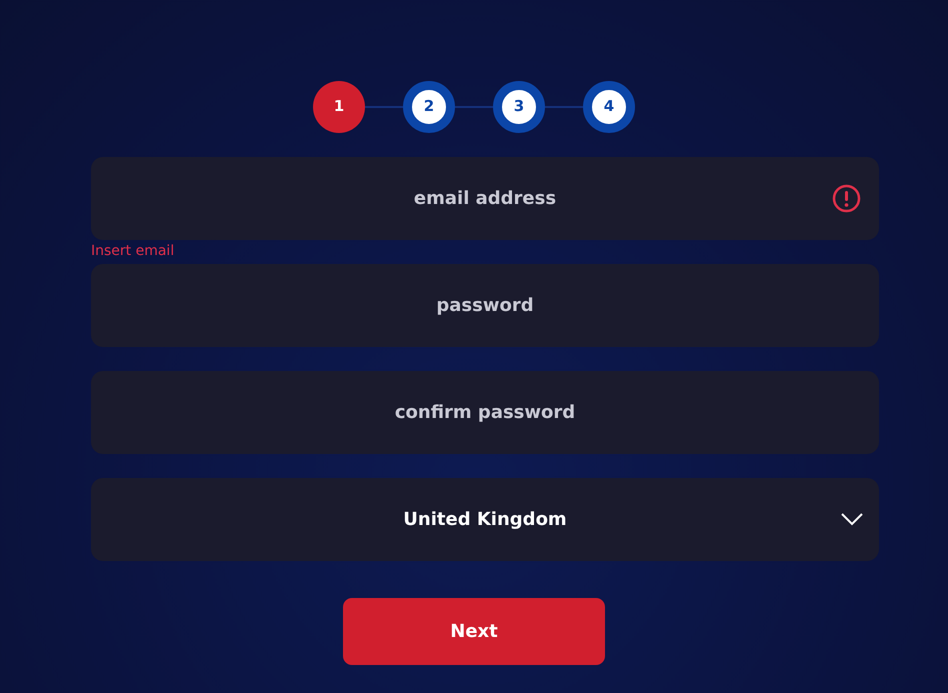  Describe the element at coordinates (339, 106) in the screenshot. I see `step-indicator: 1` at that location.